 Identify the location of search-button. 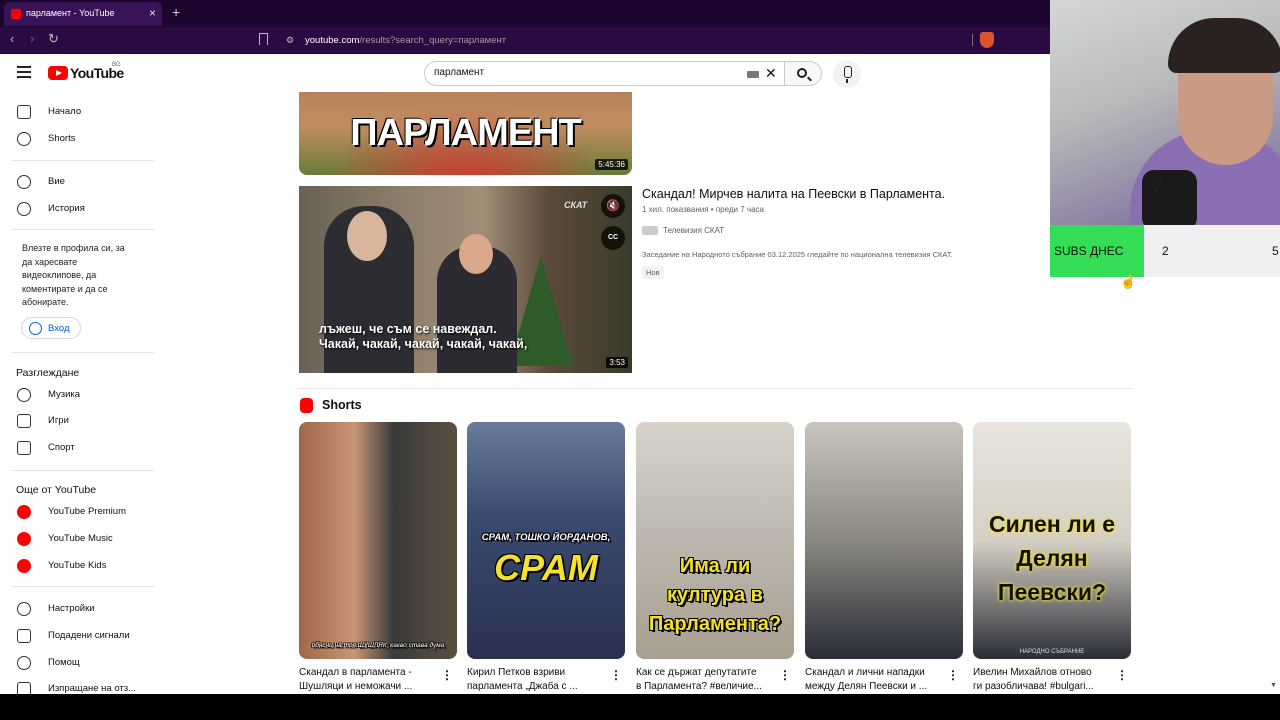
(803, 73).